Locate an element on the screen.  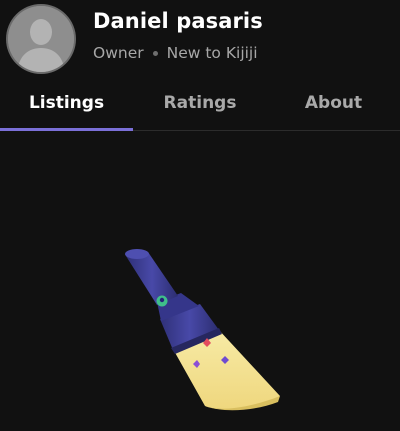
user-silhouette-icon is located at coordinates (41, 39).